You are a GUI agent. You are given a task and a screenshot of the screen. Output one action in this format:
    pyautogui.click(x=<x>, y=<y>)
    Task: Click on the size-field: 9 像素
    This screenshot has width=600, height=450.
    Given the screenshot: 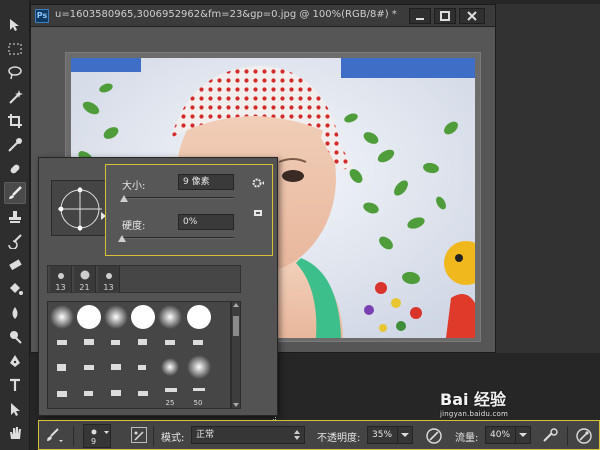 What is the action you would take?
    pyautogui.click(x=206, y=182)
    